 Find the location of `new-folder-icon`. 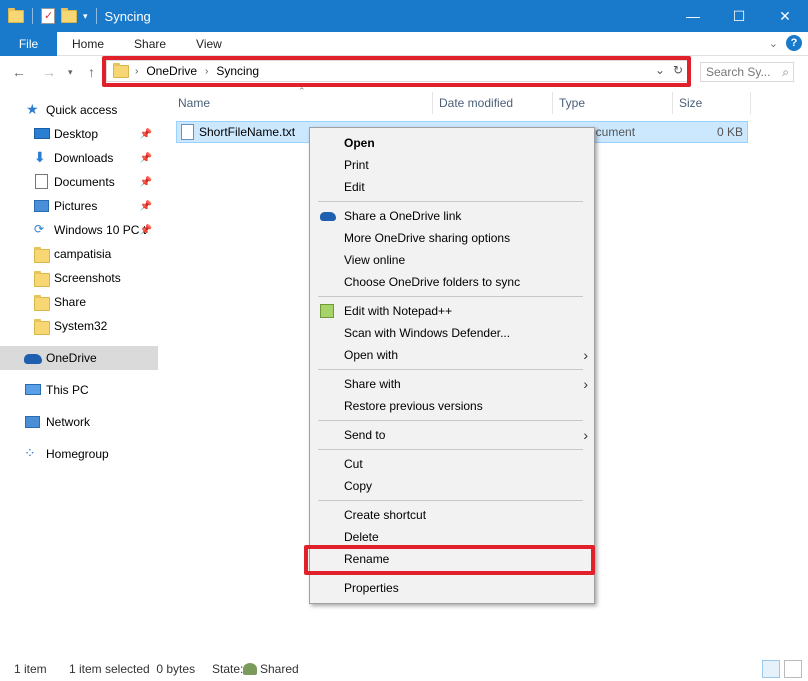

new-folder-icon is located at coordinates (69, 15).